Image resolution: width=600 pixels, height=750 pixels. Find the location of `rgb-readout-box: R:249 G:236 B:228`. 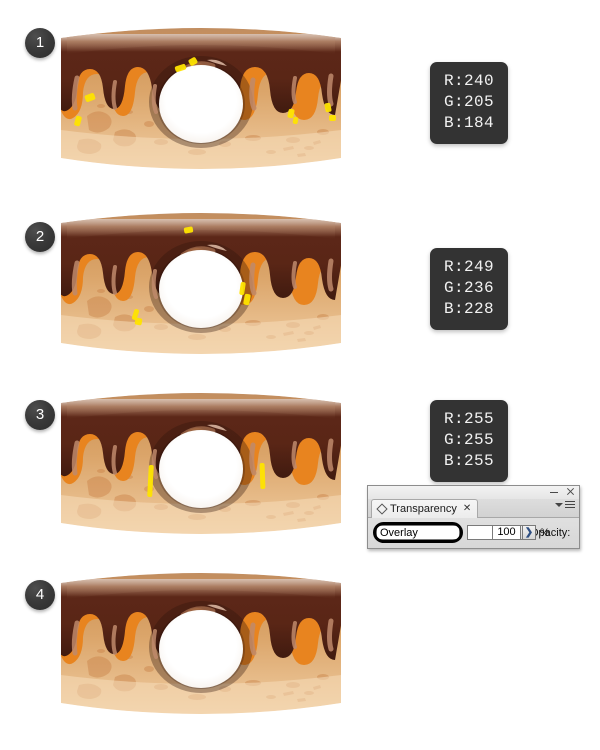

rgb-readout-box: R:249 G:236 B:228 is located at coordinates (469, 289).